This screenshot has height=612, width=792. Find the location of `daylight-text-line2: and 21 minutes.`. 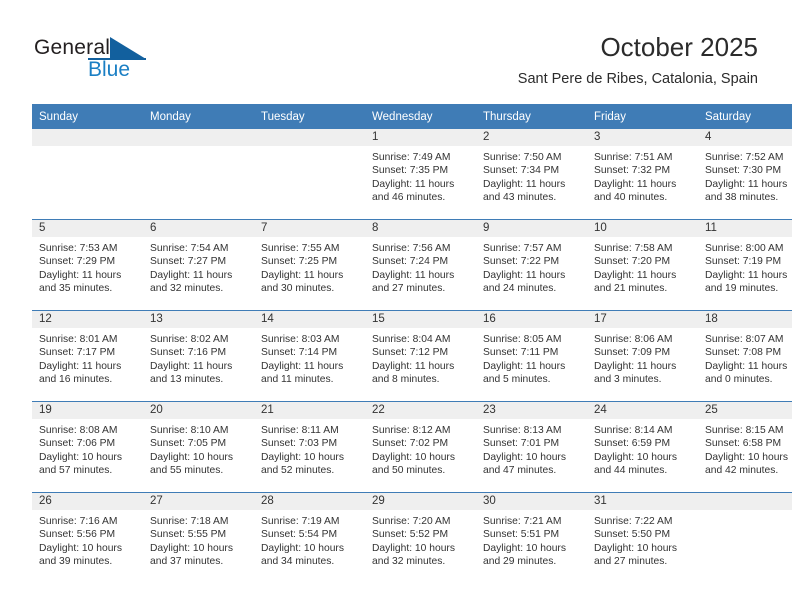

daylight-text-line2: and 21 minutes. is located at coordinates (631, 289).